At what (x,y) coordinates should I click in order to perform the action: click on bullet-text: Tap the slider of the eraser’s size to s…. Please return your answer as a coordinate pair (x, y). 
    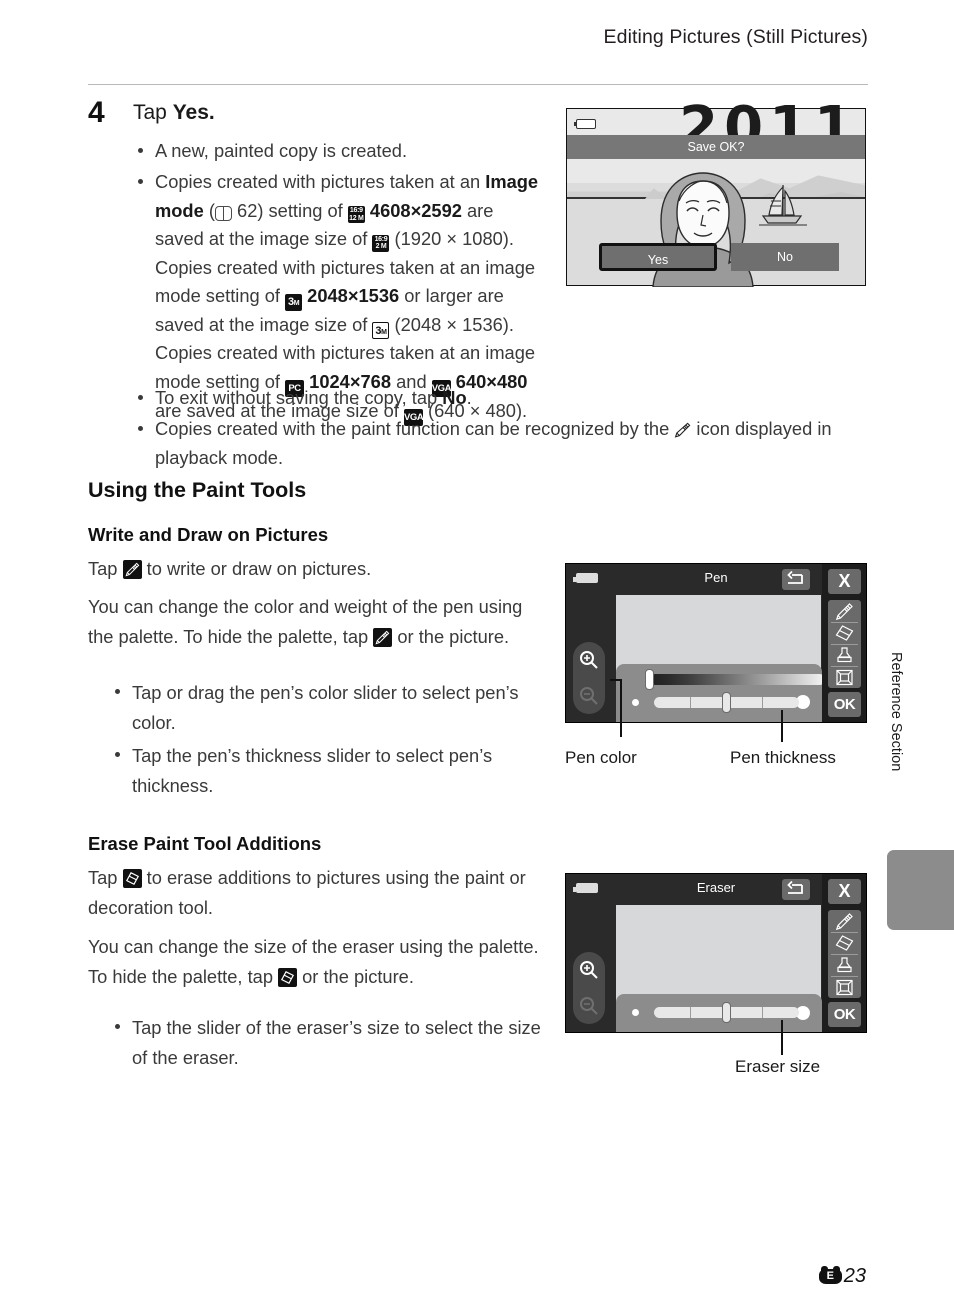
    Looking at the image, I should click on (336, 1042).